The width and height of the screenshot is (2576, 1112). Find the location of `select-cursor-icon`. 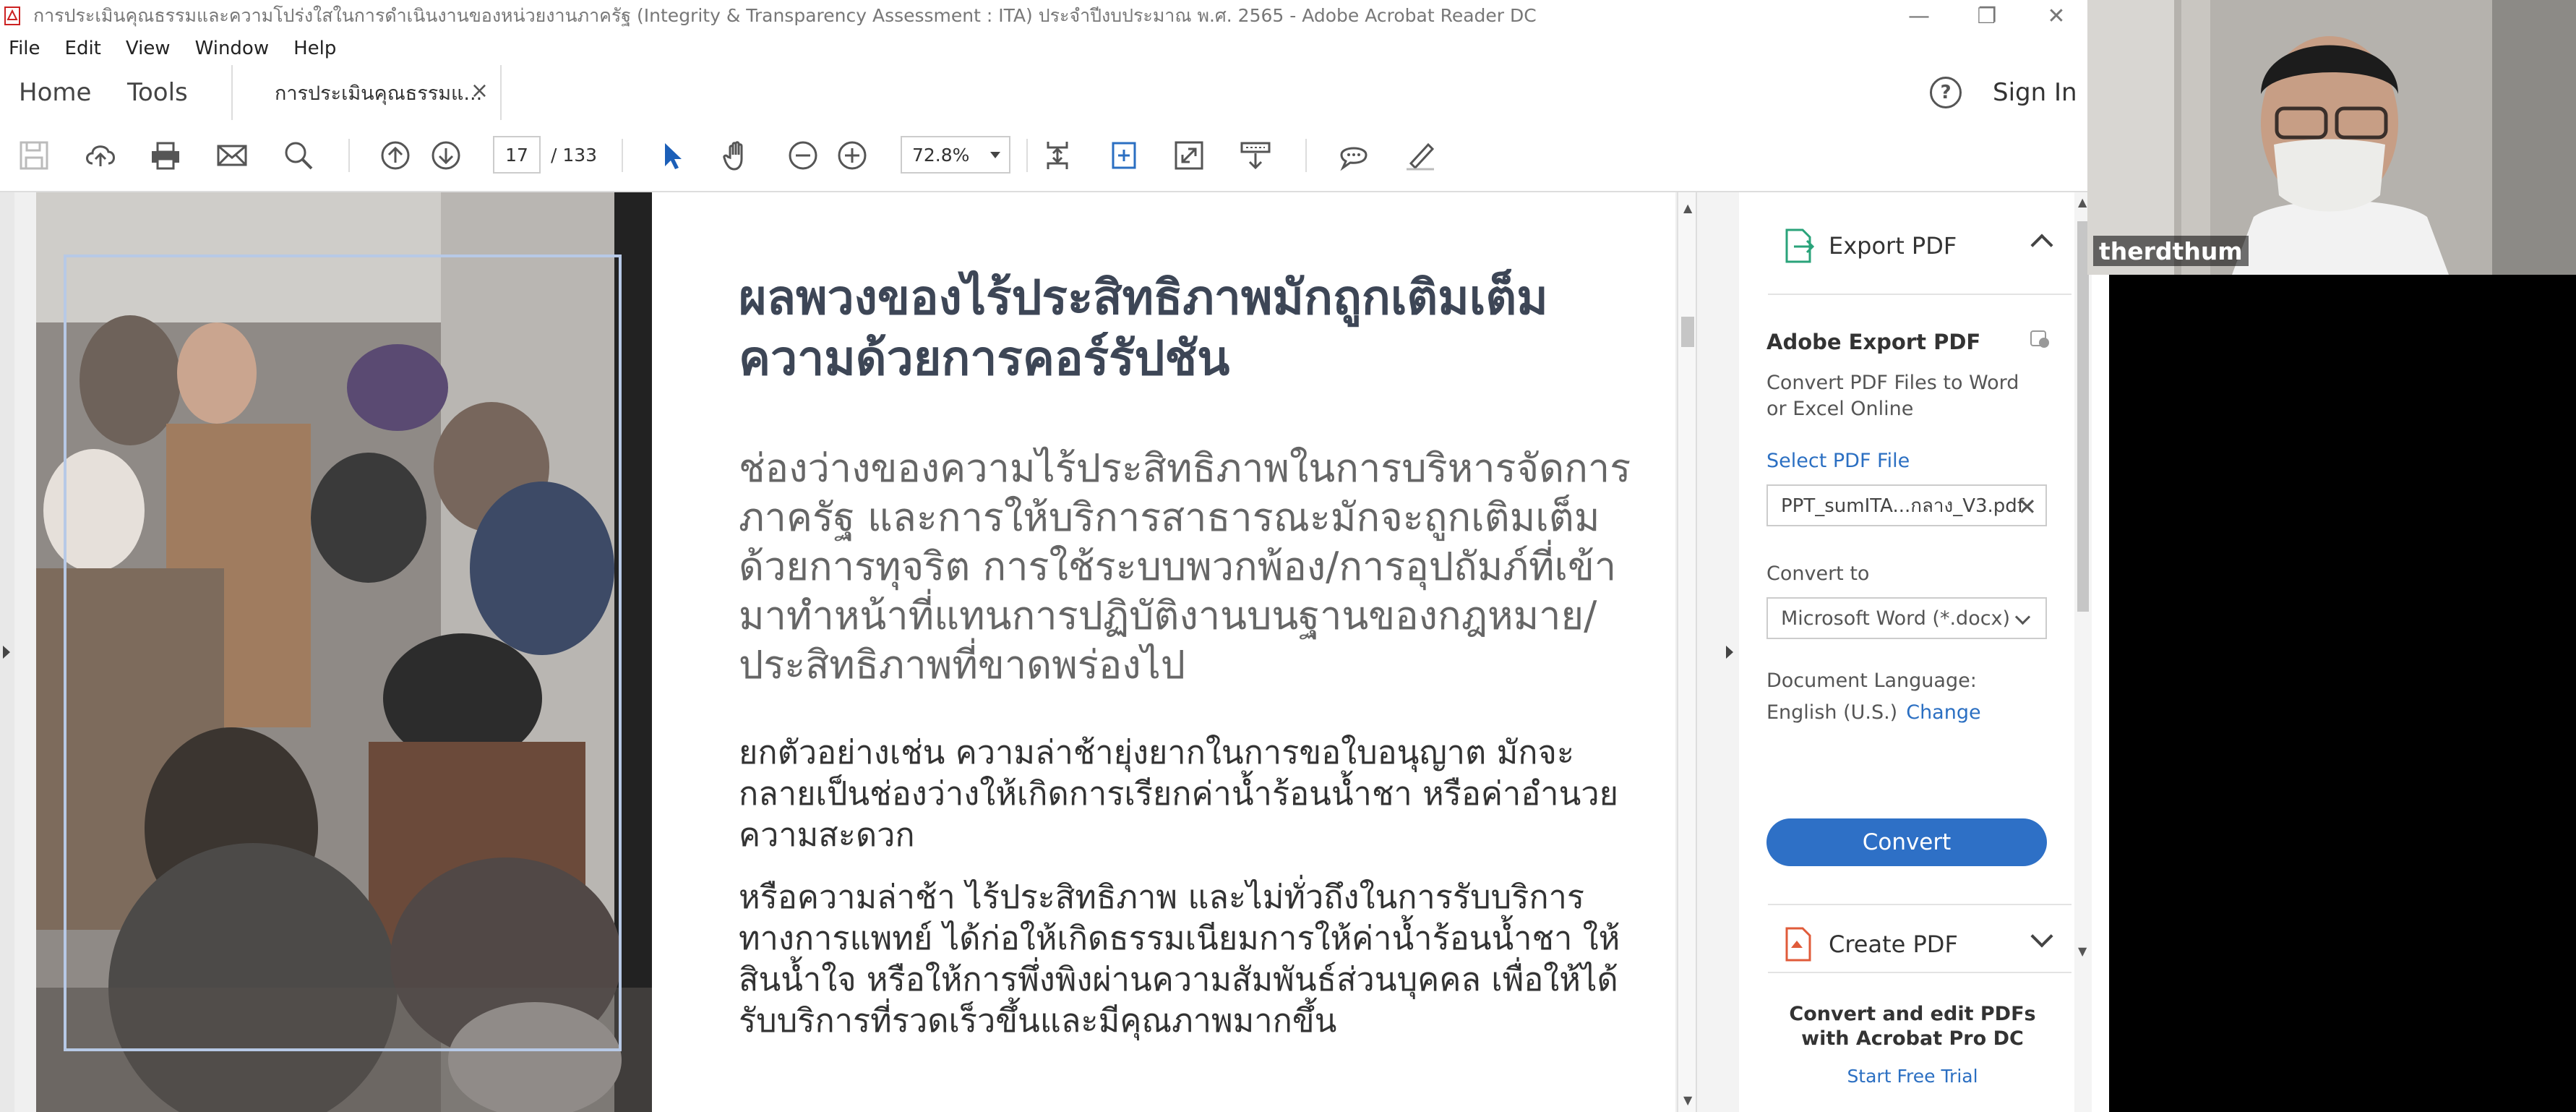

select-cursor-icon is located at coordinates (672, 156).